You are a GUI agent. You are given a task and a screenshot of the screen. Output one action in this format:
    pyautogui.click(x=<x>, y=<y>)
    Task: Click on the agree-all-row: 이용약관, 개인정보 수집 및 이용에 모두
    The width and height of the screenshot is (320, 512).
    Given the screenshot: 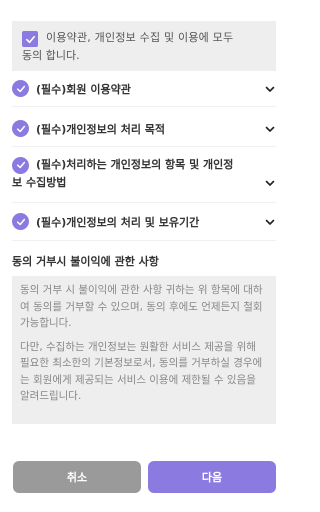 What is the action you would take?
    pyautogui.click(x=144, y=38)
    